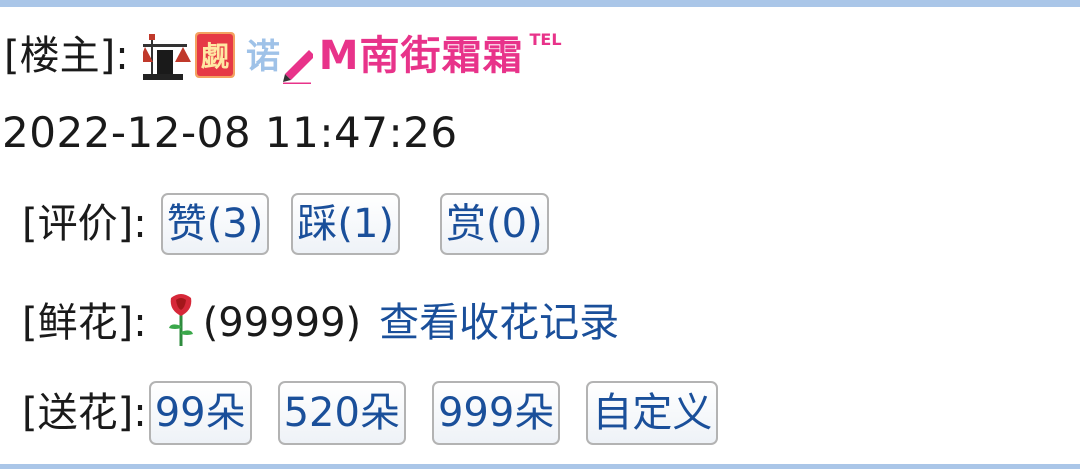 The width and height of the screenshot is (1080, 469). What do you see at coordinates (140, 413) in the screenshot?
I see `send-flowers-colon: :` at bounding box center [140, 413].